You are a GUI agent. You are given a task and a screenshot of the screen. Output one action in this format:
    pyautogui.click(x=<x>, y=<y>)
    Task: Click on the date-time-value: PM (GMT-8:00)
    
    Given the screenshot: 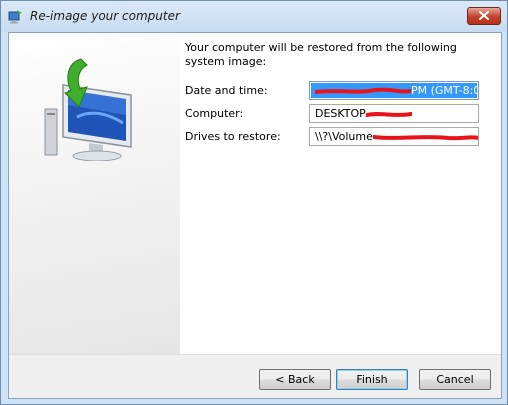 What is the action you would take?
    pyautogui.click(x=444, y=90)
    